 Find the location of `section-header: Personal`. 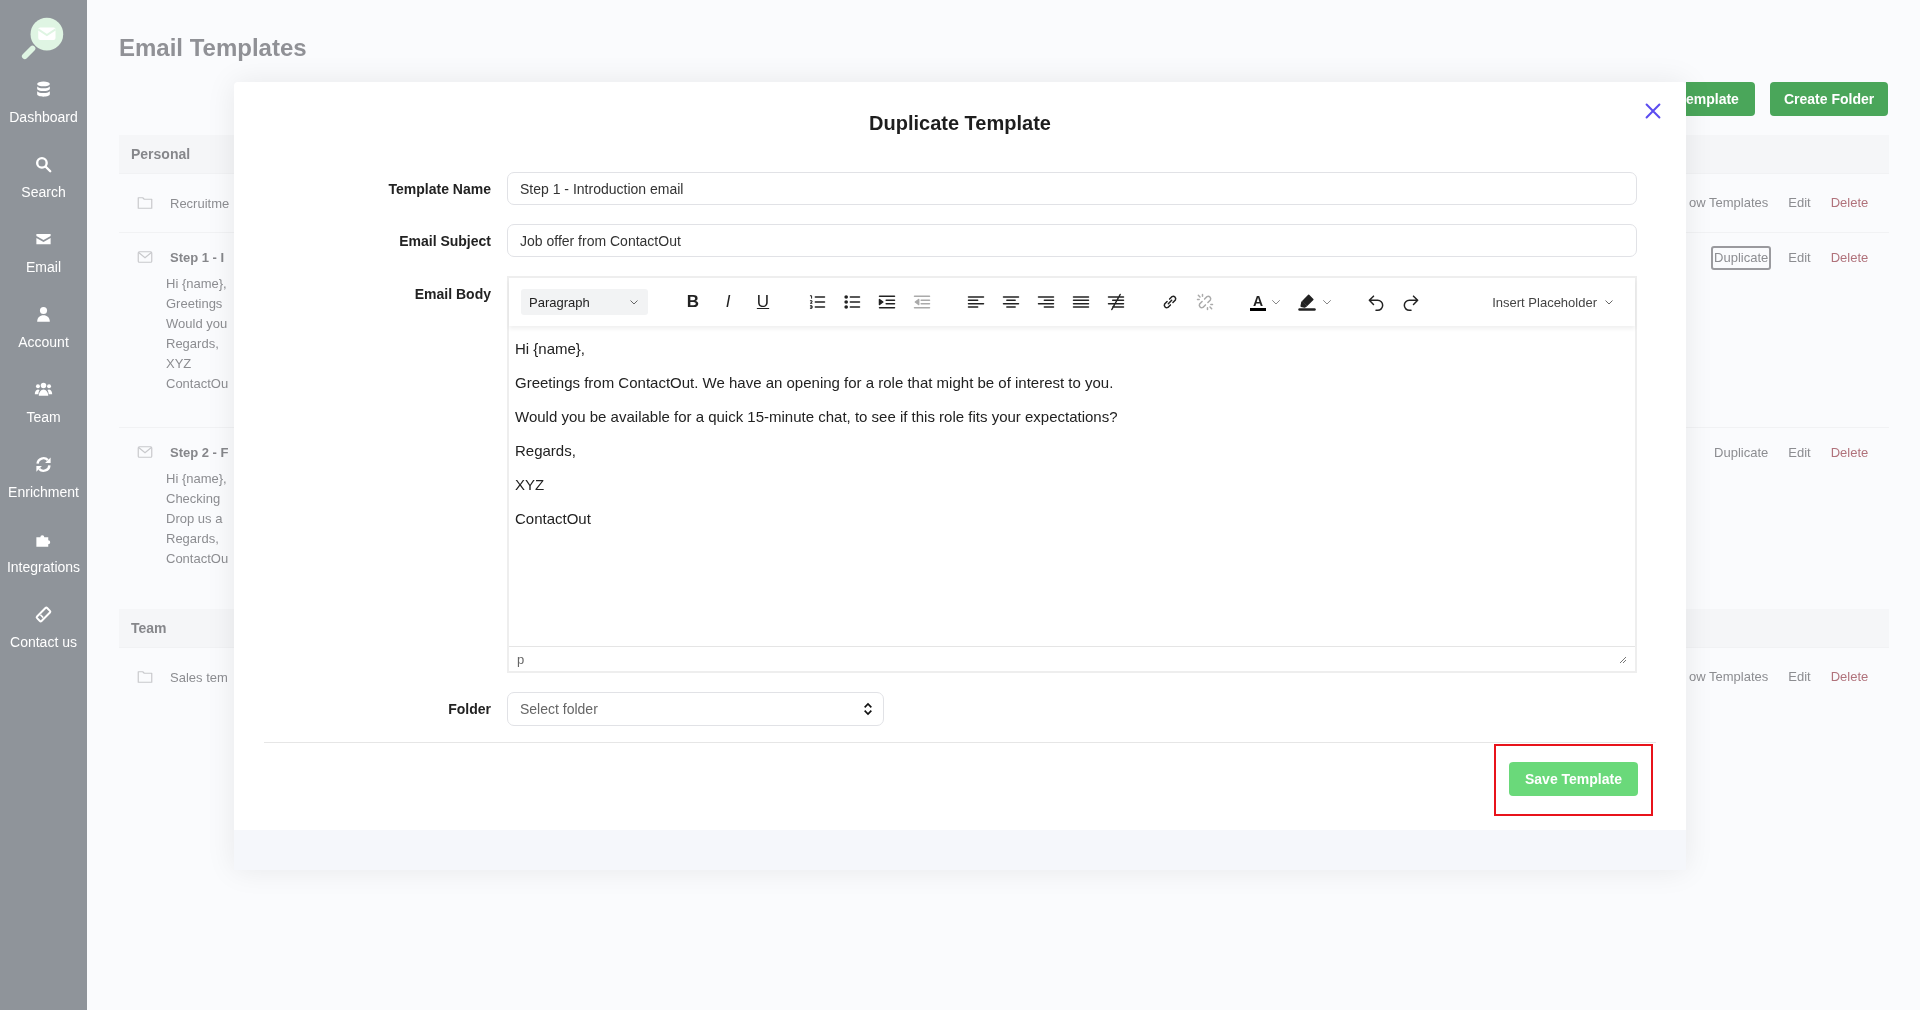

section-header: Personal is located at coordinates (176, 154).